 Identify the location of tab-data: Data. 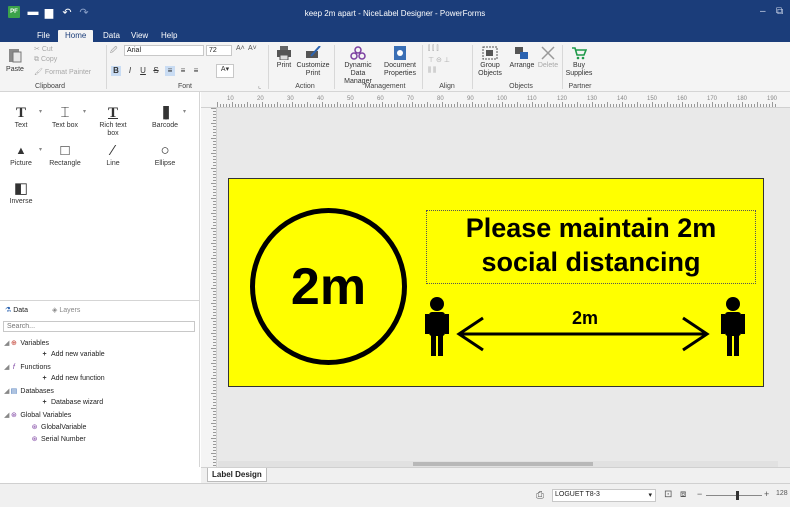
(111, 36).